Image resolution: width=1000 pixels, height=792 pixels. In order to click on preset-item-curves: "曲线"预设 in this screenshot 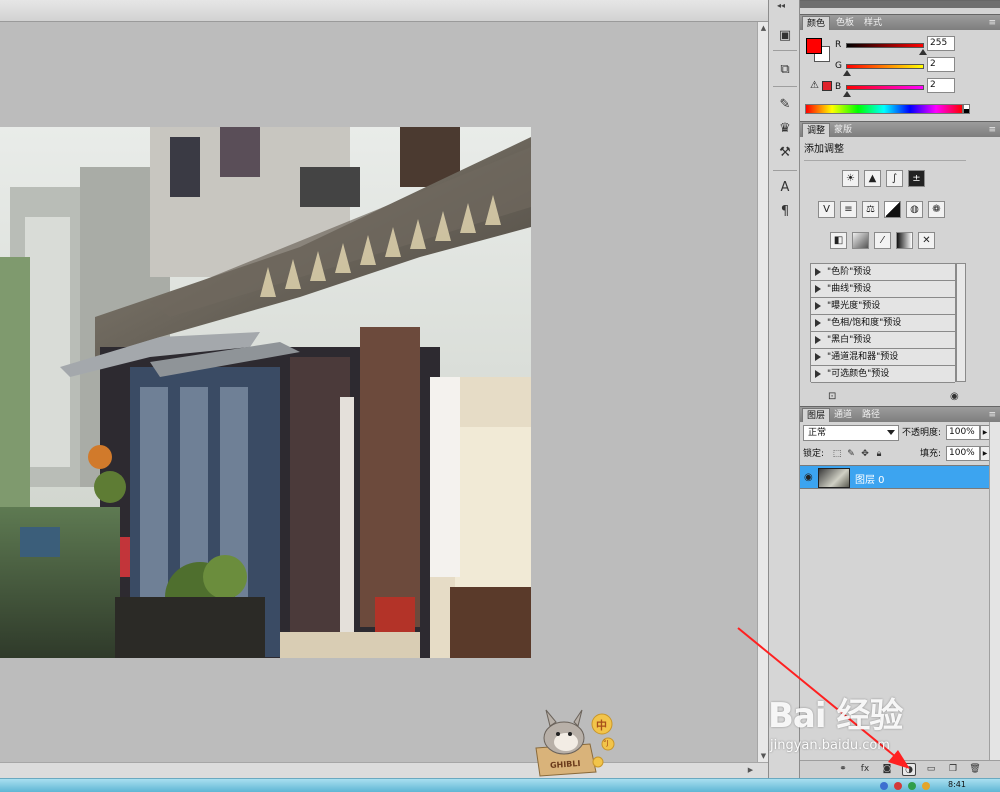, I will do `click(883, 289)`.